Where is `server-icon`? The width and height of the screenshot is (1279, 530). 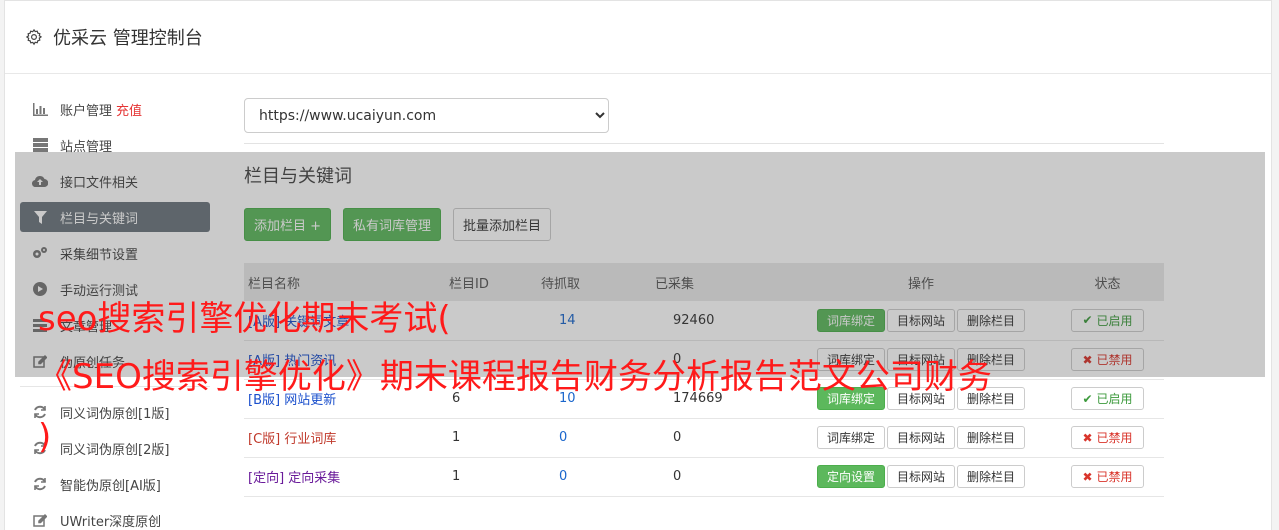
server-icon is located at coordinates (40, 145).